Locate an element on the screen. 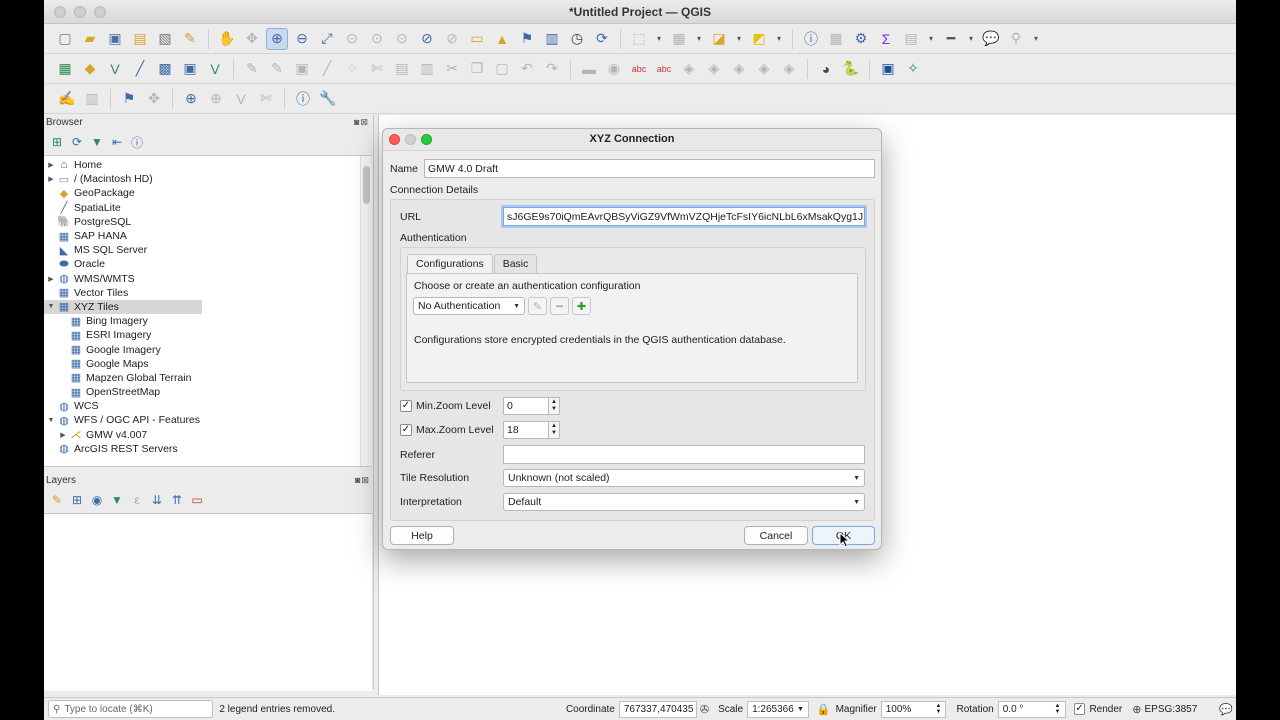 This screenshot has width=1280, height=720. annotation-icon: ⚑ is located at coordinates (129, 99).